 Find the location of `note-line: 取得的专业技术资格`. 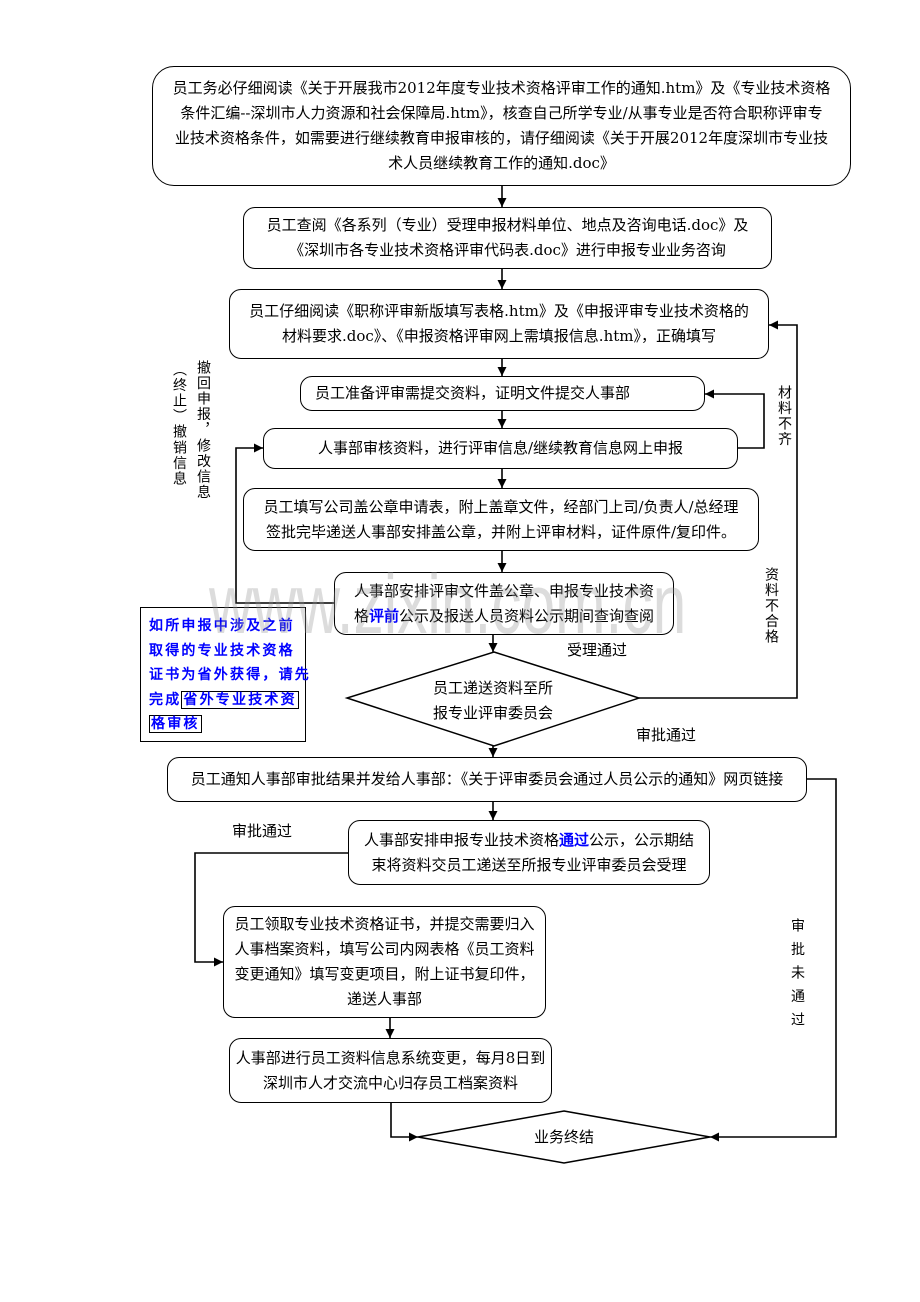

note-line: 取得的专业技术资格 is located at coordinates (222, 650).